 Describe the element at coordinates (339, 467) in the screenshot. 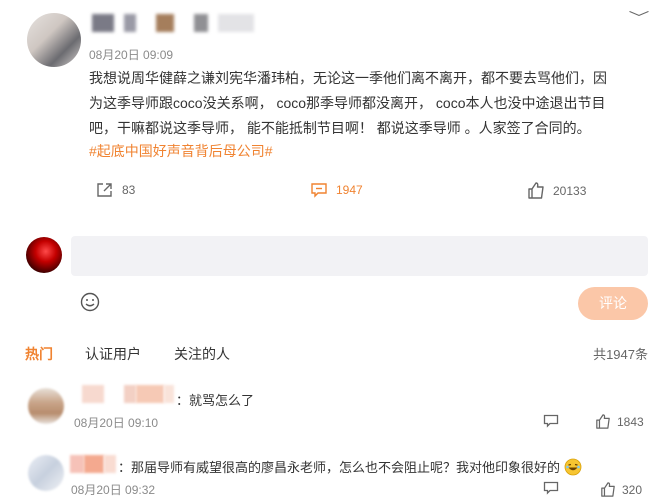

I see `comment-text-content: ：那届导师有威望很高的廖昌永老师，怎么也不会阻止呢？我对他印象很好的` at that location.